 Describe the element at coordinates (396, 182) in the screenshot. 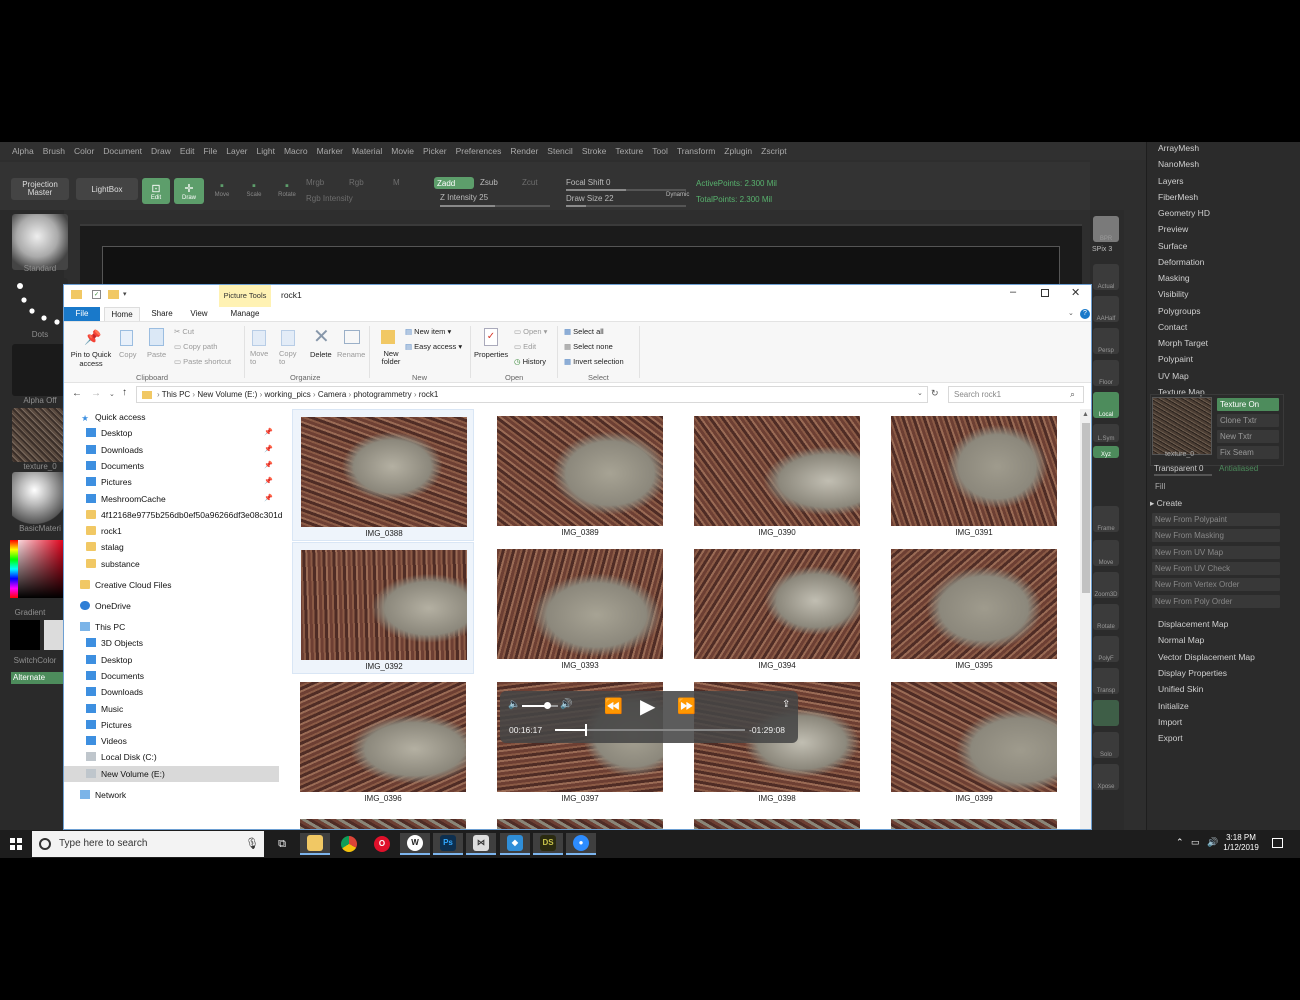

I see `m-toggle: M` at that location.